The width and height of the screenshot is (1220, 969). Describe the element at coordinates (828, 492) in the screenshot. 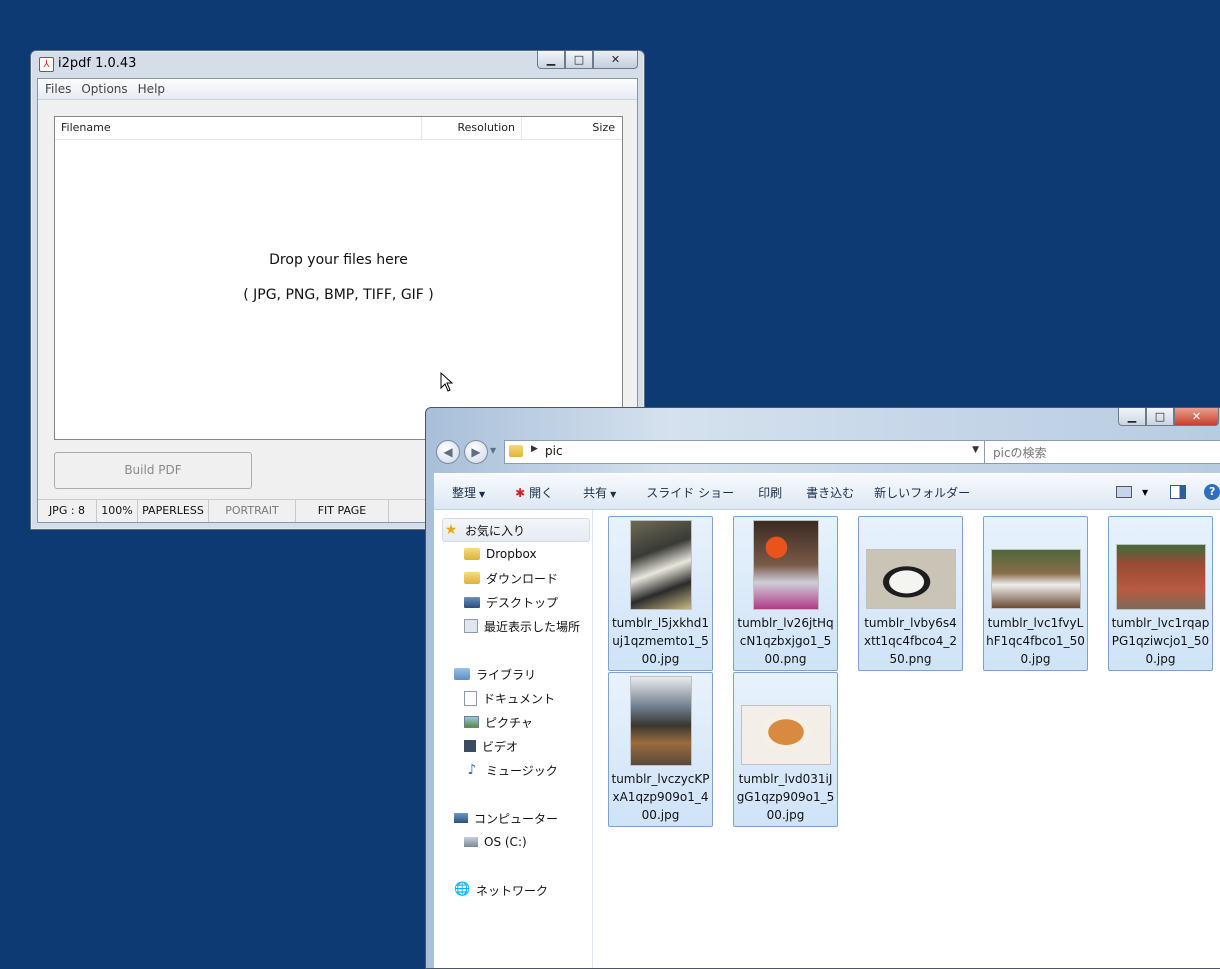

I see `burn-button: 書き込む` at that location.